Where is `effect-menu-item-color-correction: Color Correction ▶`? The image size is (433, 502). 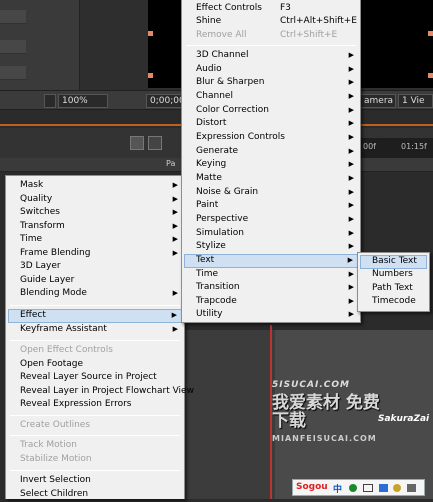 effect-menu-item-color-correction: Color Correction ▶ is located at coordinates (271, 111).